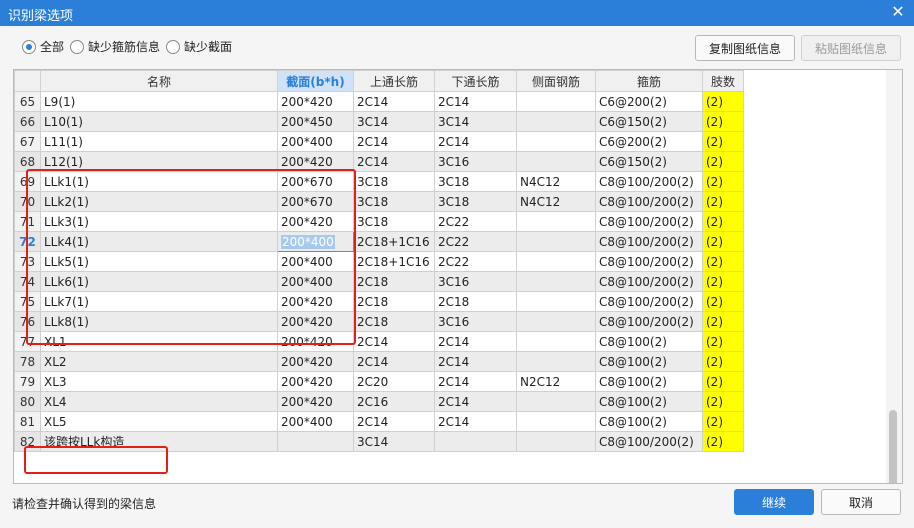  What do you see at coordinates (893, 446) in the screenshot?
I see `scrollbar-thumb` at bounding box center [893, 446].